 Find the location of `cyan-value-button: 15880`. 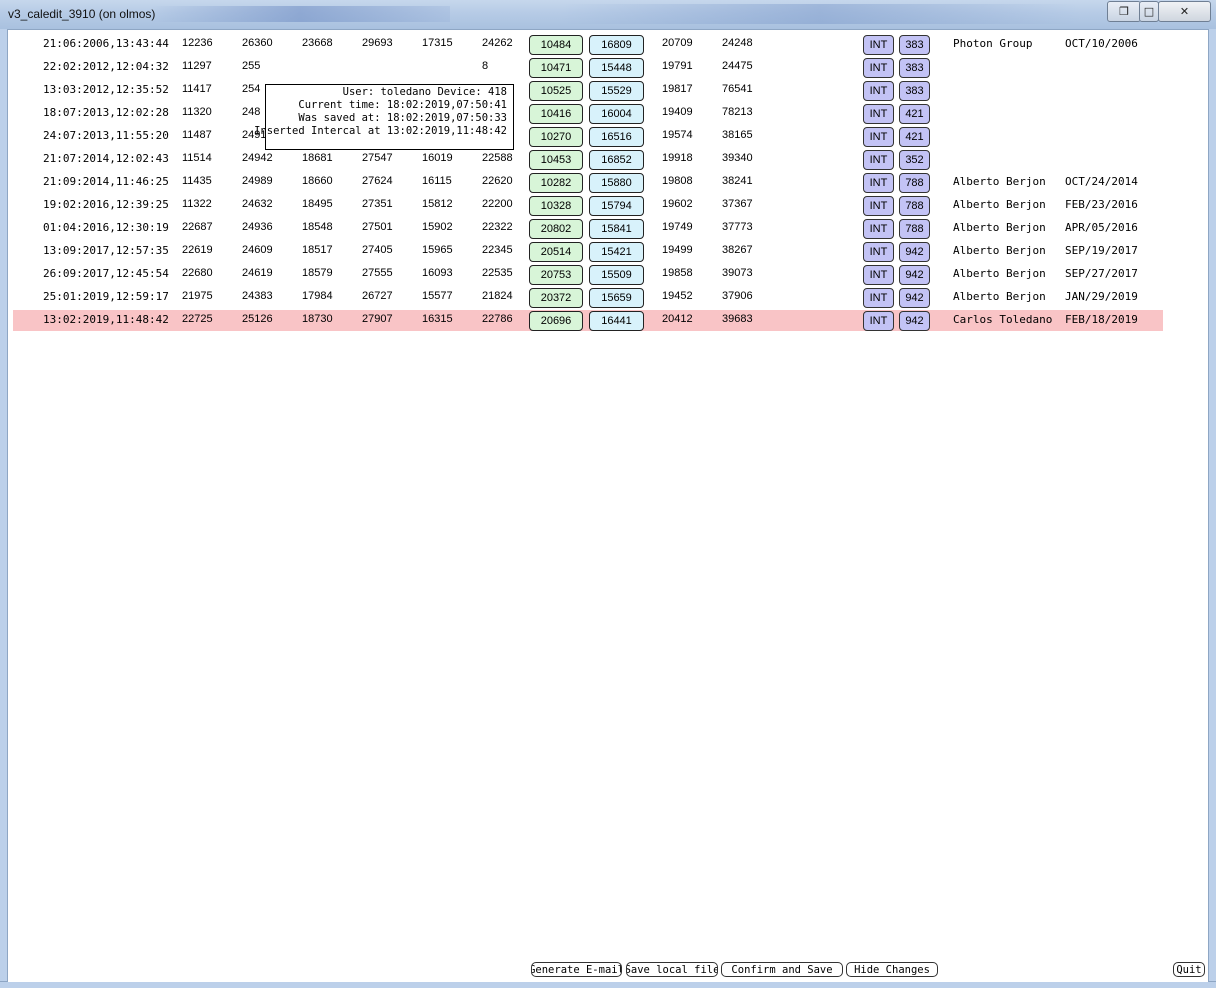

cyan-value-button: 15880 is located at coordinates (616, 183).